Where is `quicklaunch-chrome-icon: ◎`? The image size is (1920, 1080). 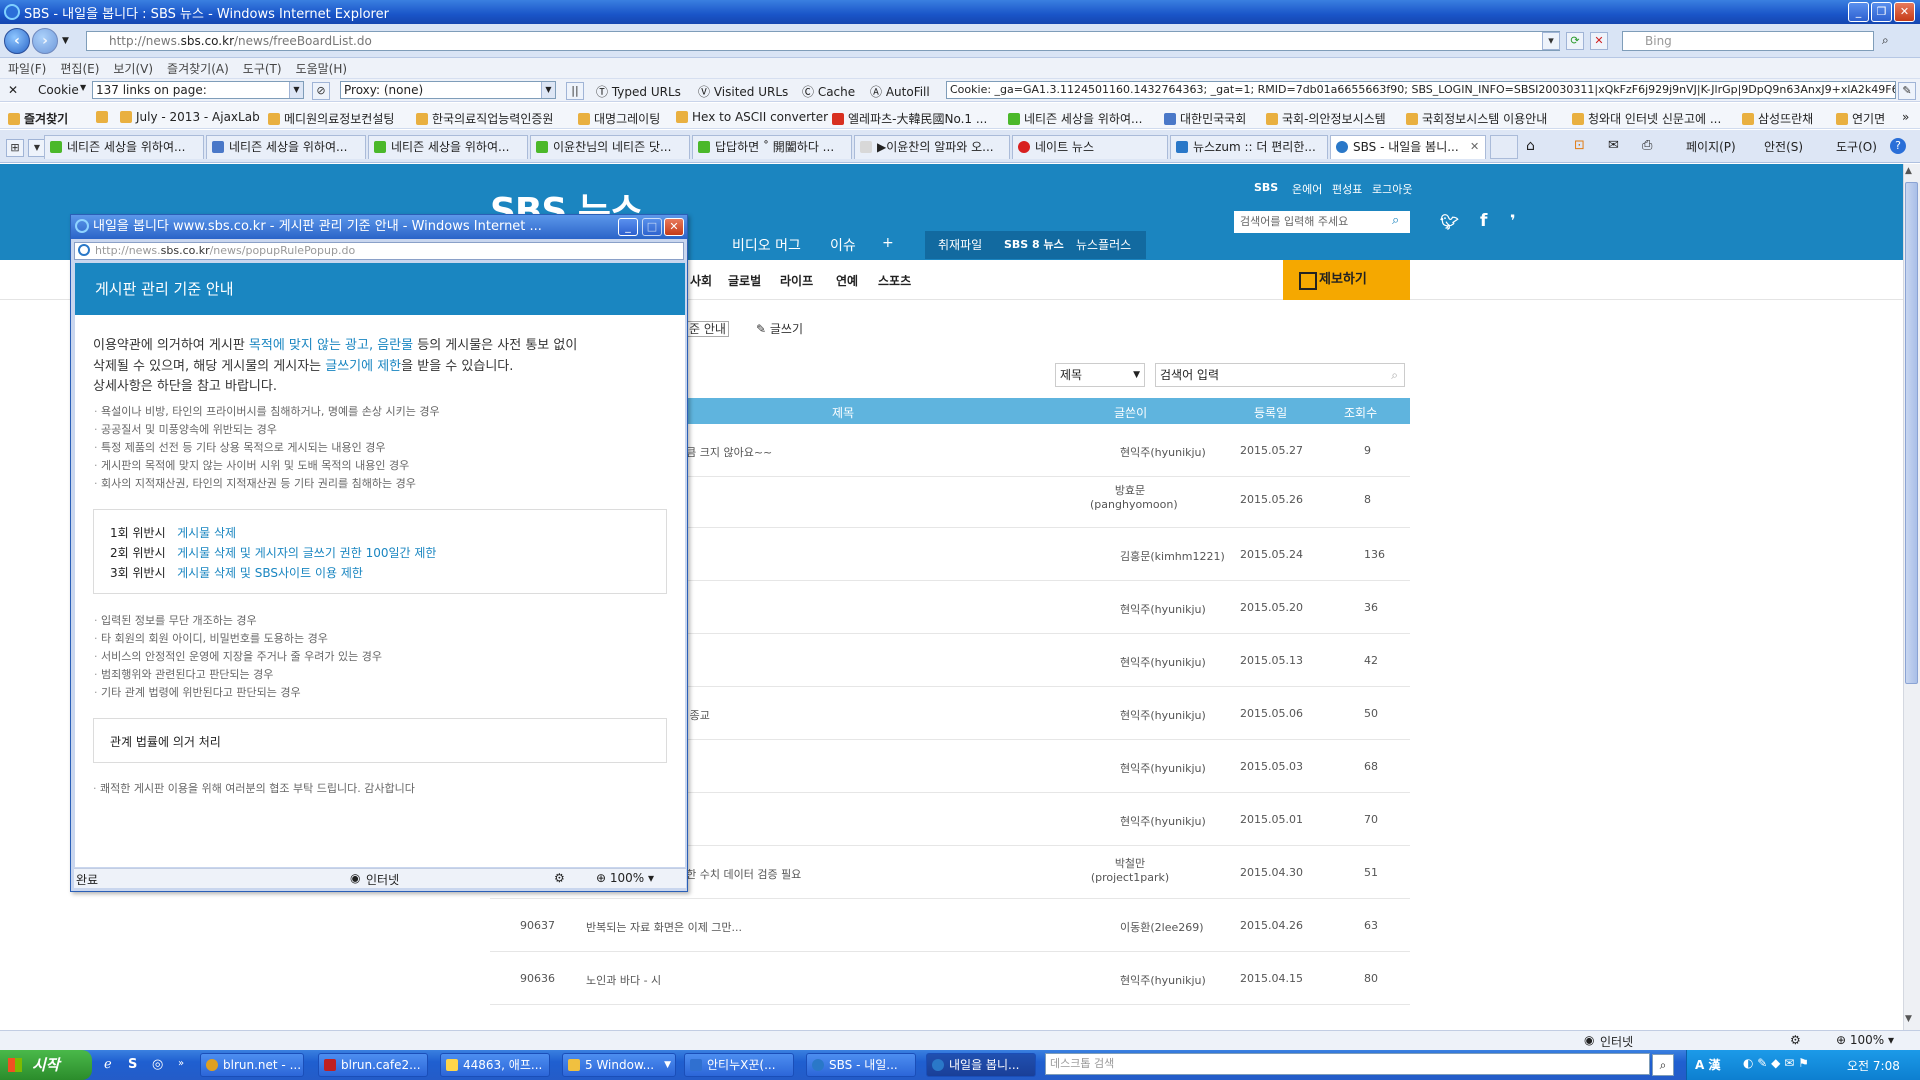 quicklaunch-chrome-icon: ◎ is located at coordinates (157, 1064).